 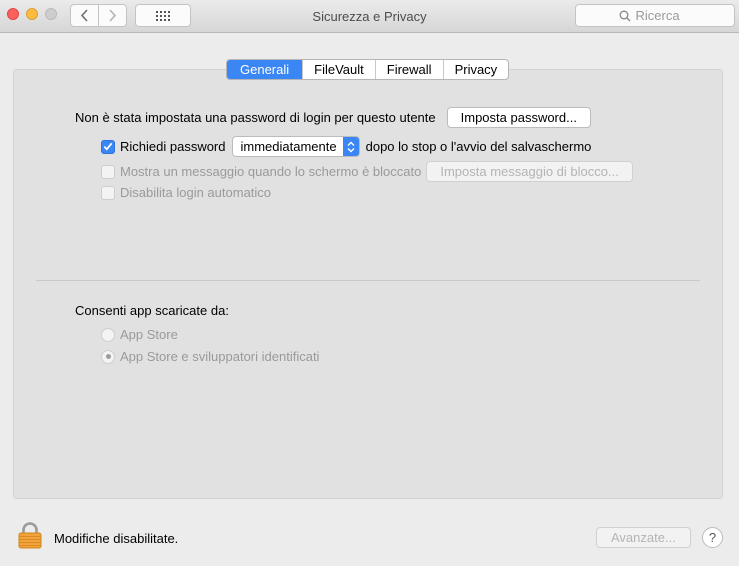 I want to click on lock-button, so click(x=30, y=537).